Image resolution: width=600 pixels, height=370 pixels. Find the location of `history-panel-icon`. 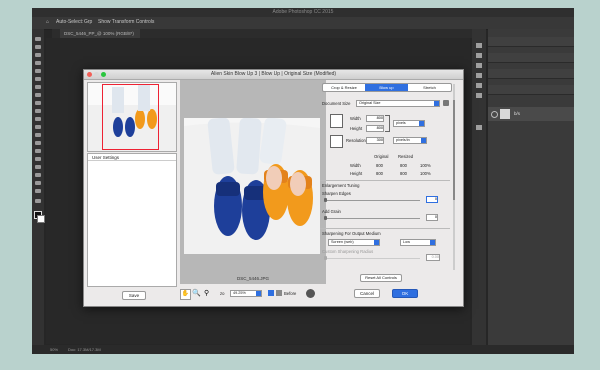

history-panel-icon is located at coordinates (479, 45).